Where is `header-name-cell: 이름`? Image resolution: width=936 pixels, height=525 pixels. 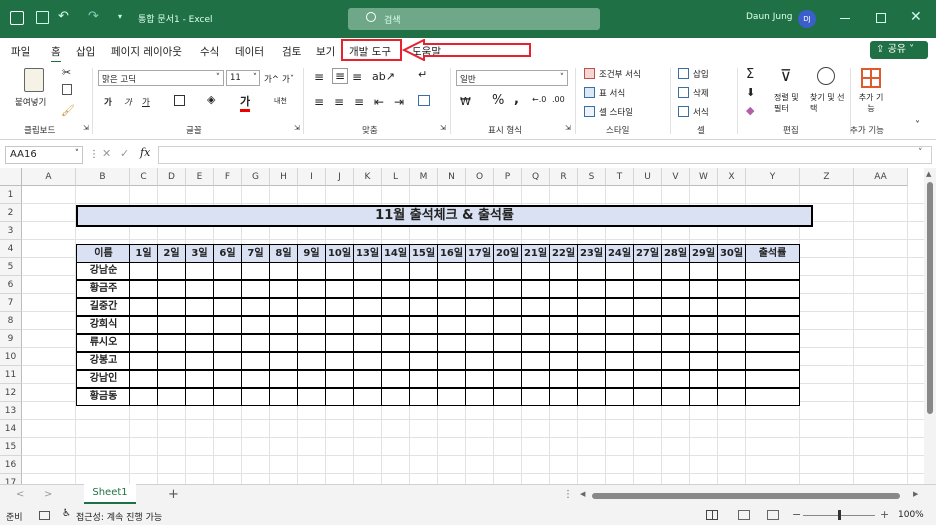
header-name-cell: 이름 is located at coordinates (103, 253).